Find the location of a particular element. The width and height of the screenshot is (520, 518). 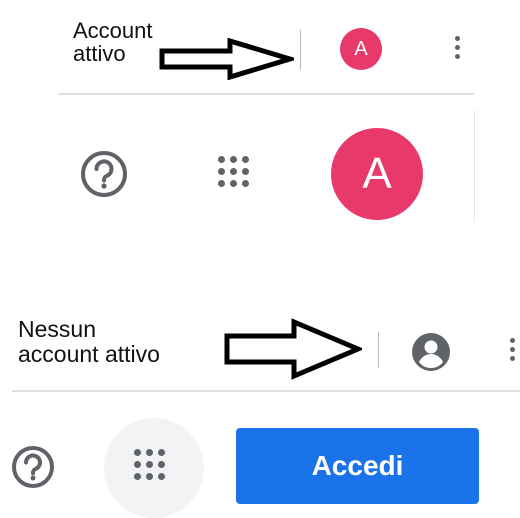

signin-label: Accedi is located at coordinates (357, 465).